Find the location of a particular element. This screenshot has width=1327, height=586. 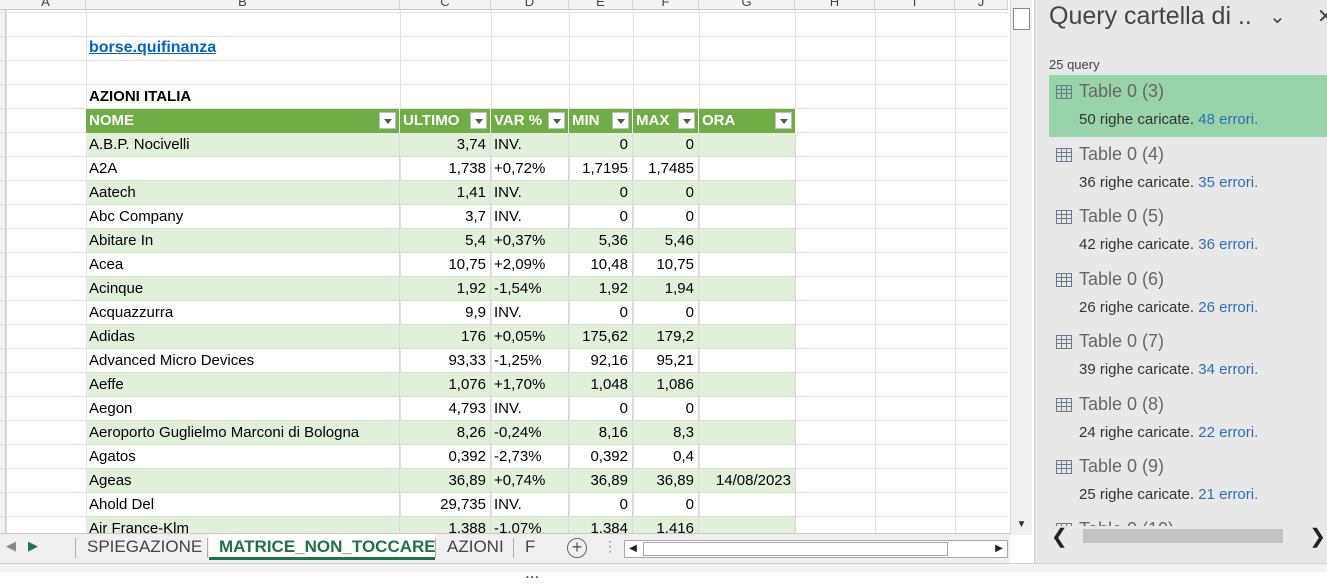

table-cell: Acinque is located at coordinates (243, 289).